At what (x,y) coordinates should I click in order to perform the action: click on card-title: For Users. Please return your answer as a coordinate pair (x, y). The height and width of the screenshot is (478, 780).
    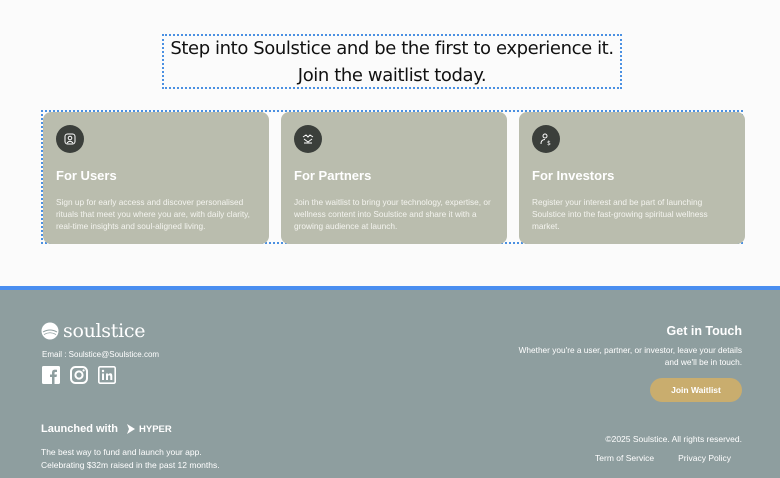
    Looking at the image, I should click on (86, 175).